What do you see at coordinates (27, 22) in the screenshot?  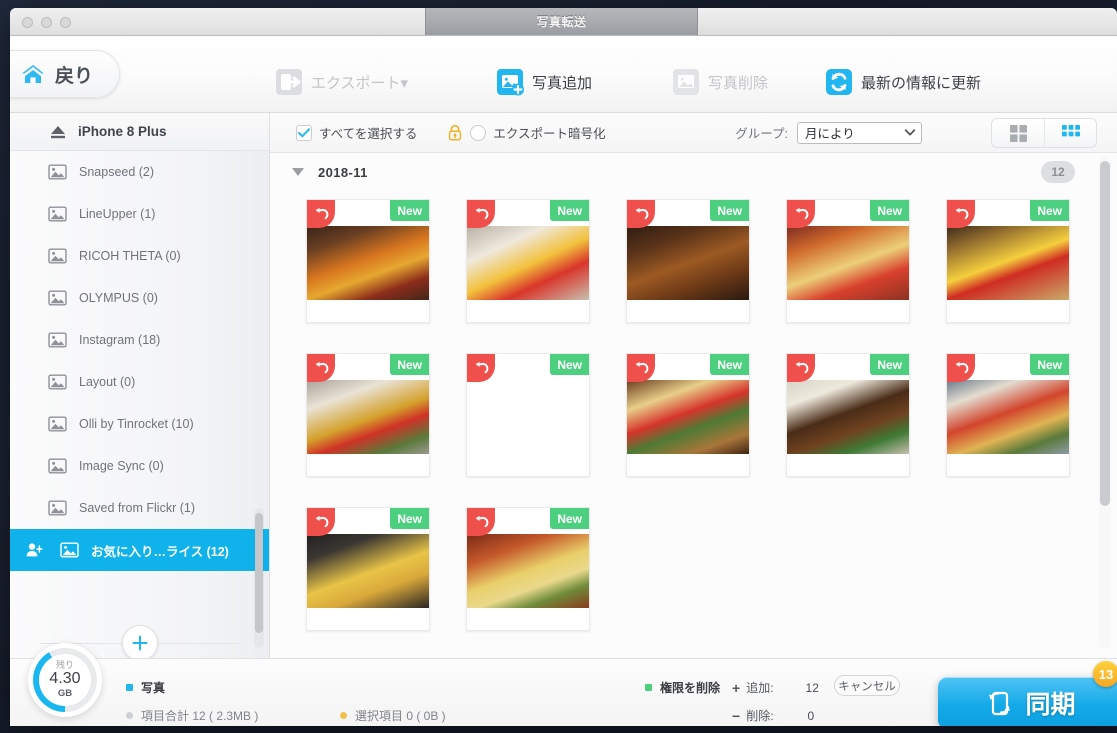 I see `close-button` at bounding box center [27, 22].